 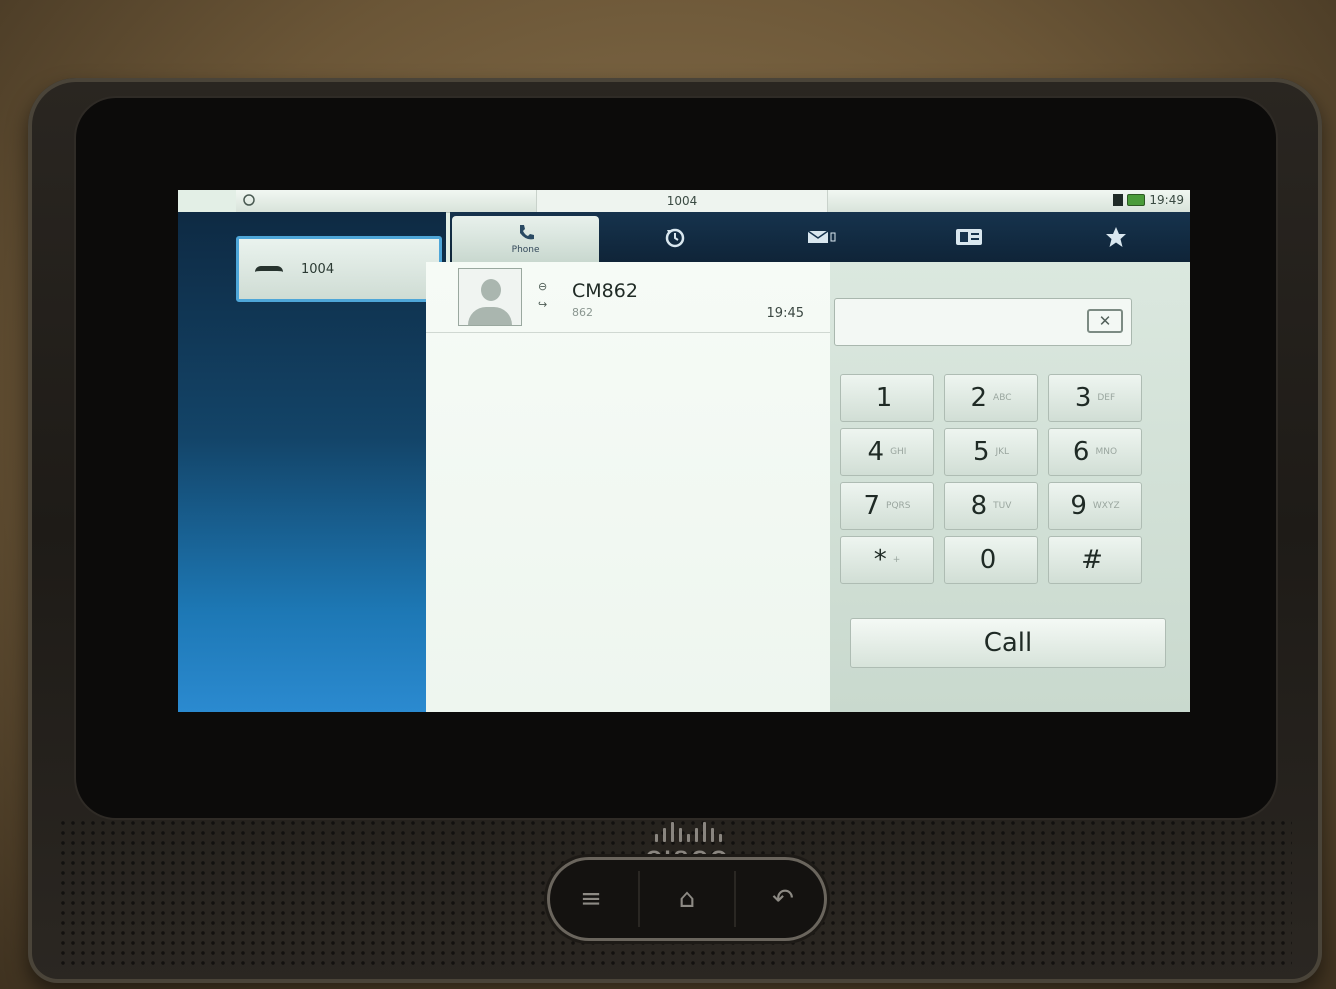 I want to click on tab-favorites, so click(x=1116, y=237).